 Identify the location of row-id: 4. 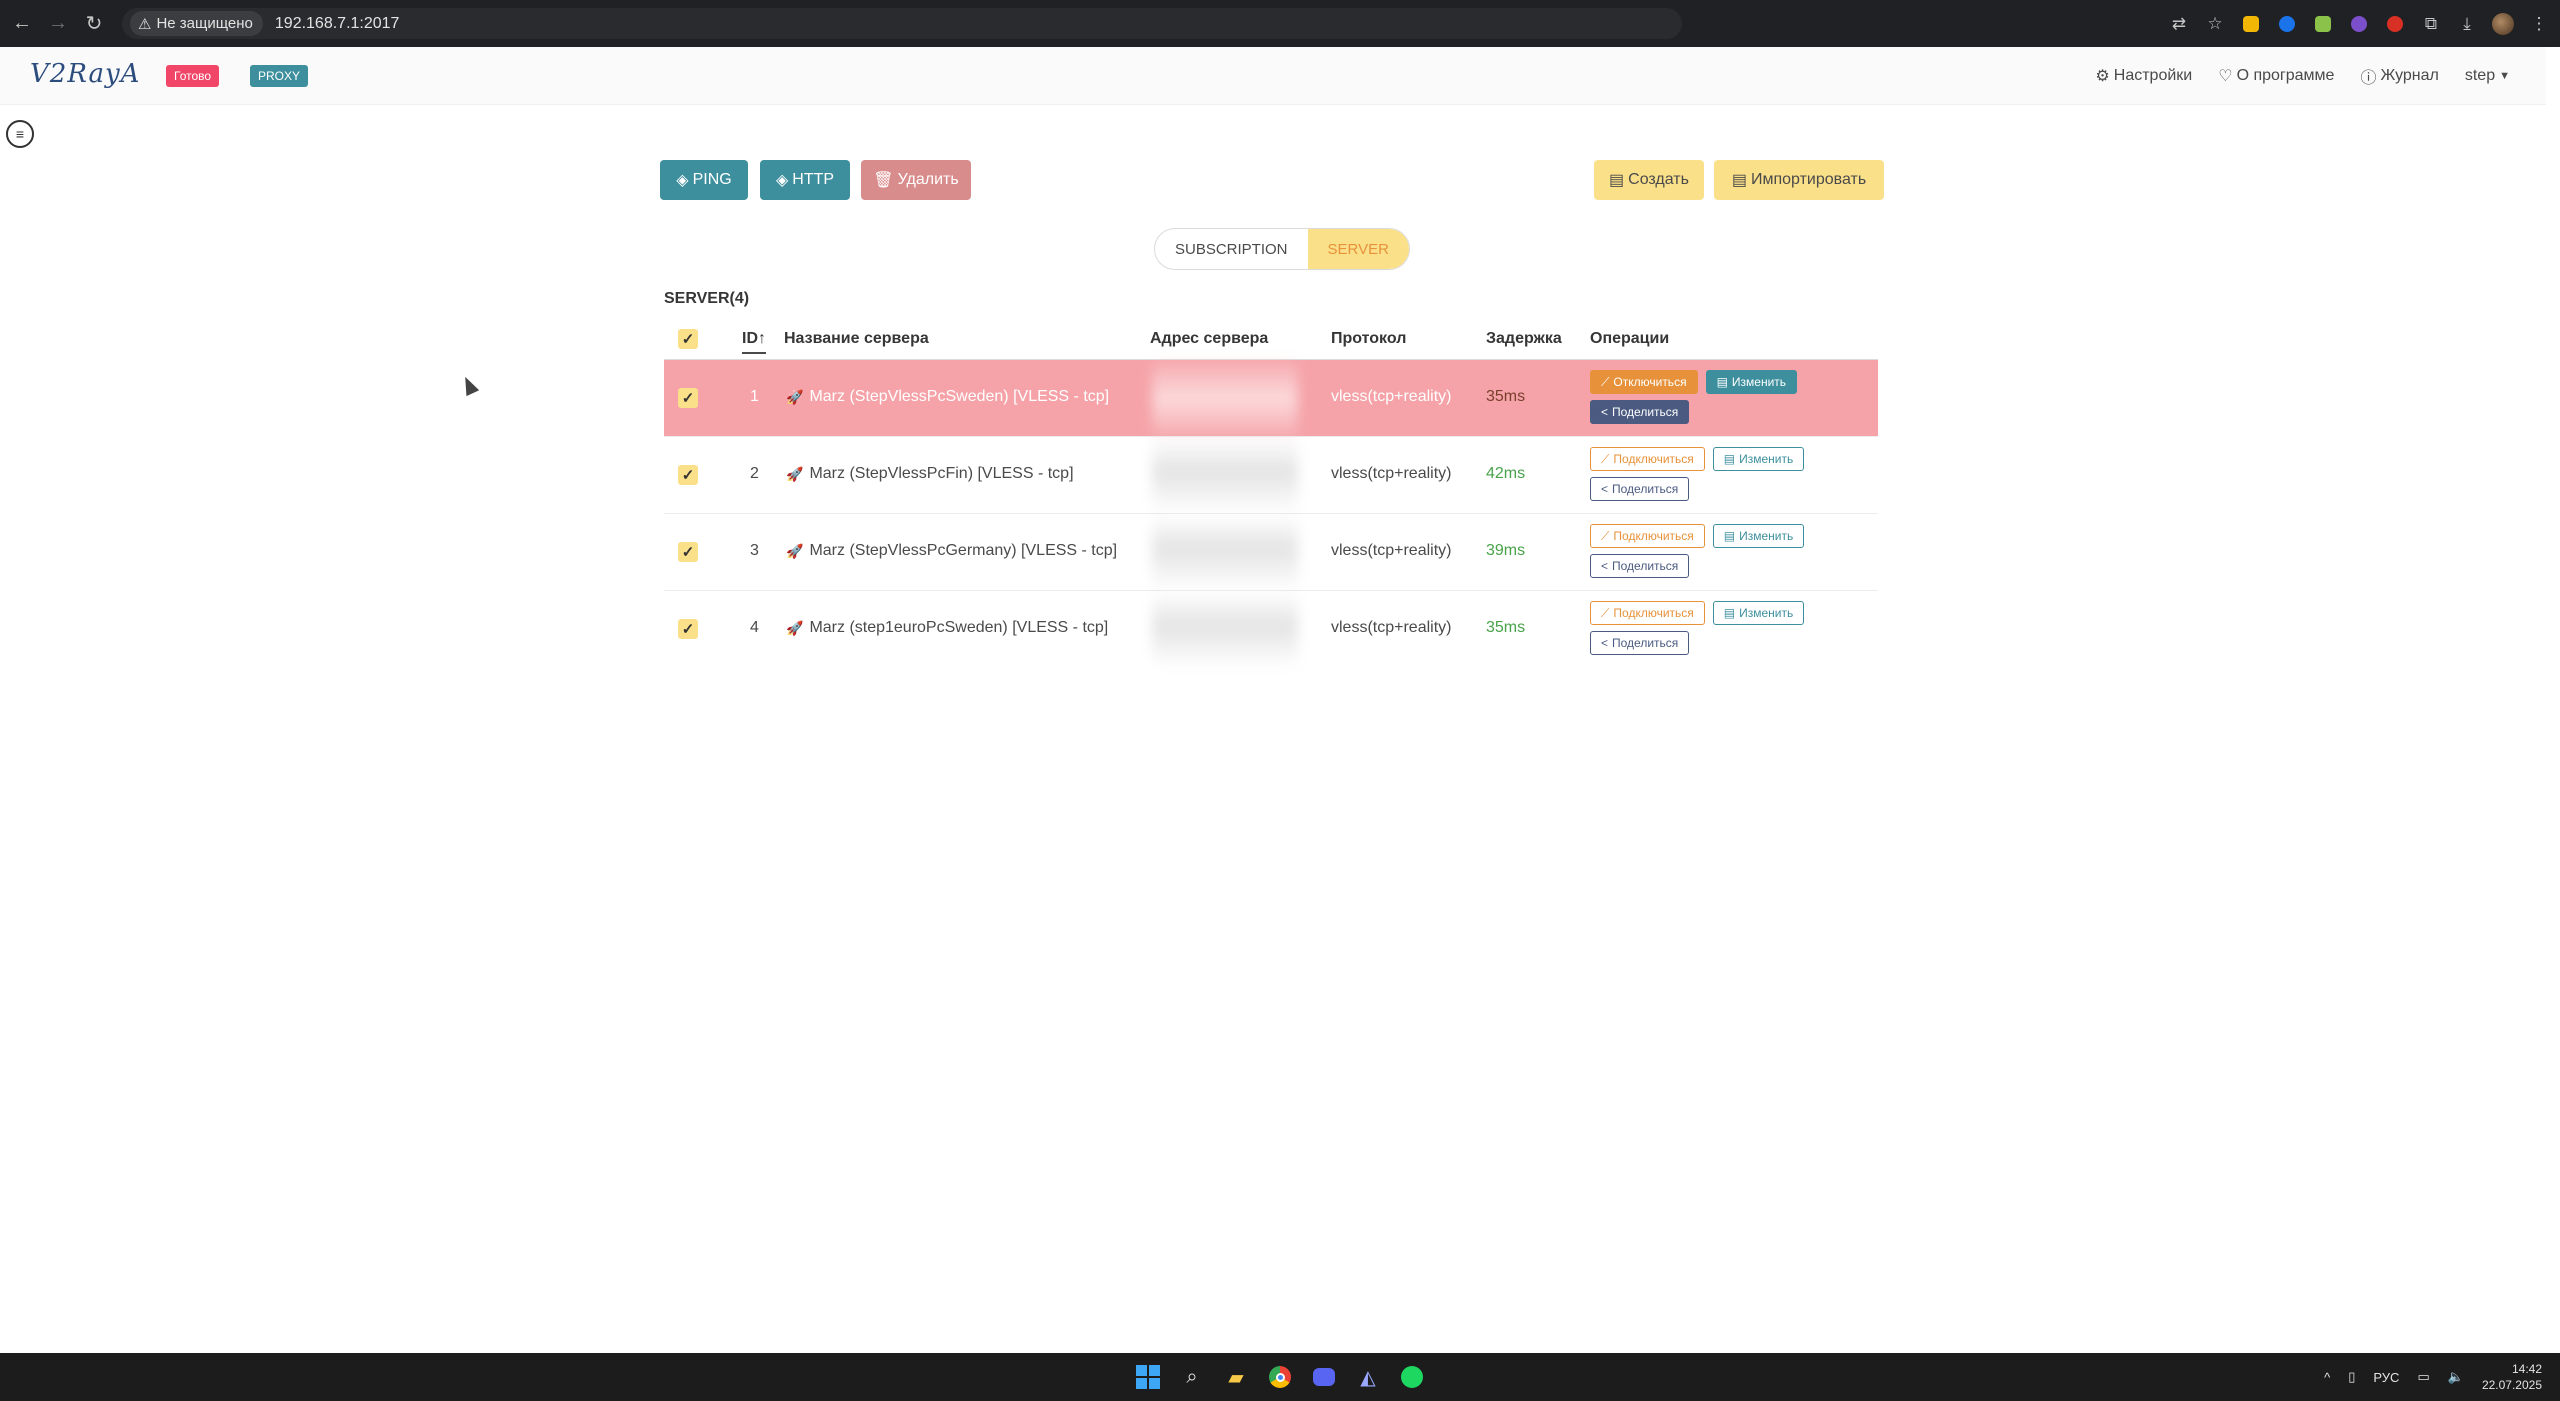
(754, 627).